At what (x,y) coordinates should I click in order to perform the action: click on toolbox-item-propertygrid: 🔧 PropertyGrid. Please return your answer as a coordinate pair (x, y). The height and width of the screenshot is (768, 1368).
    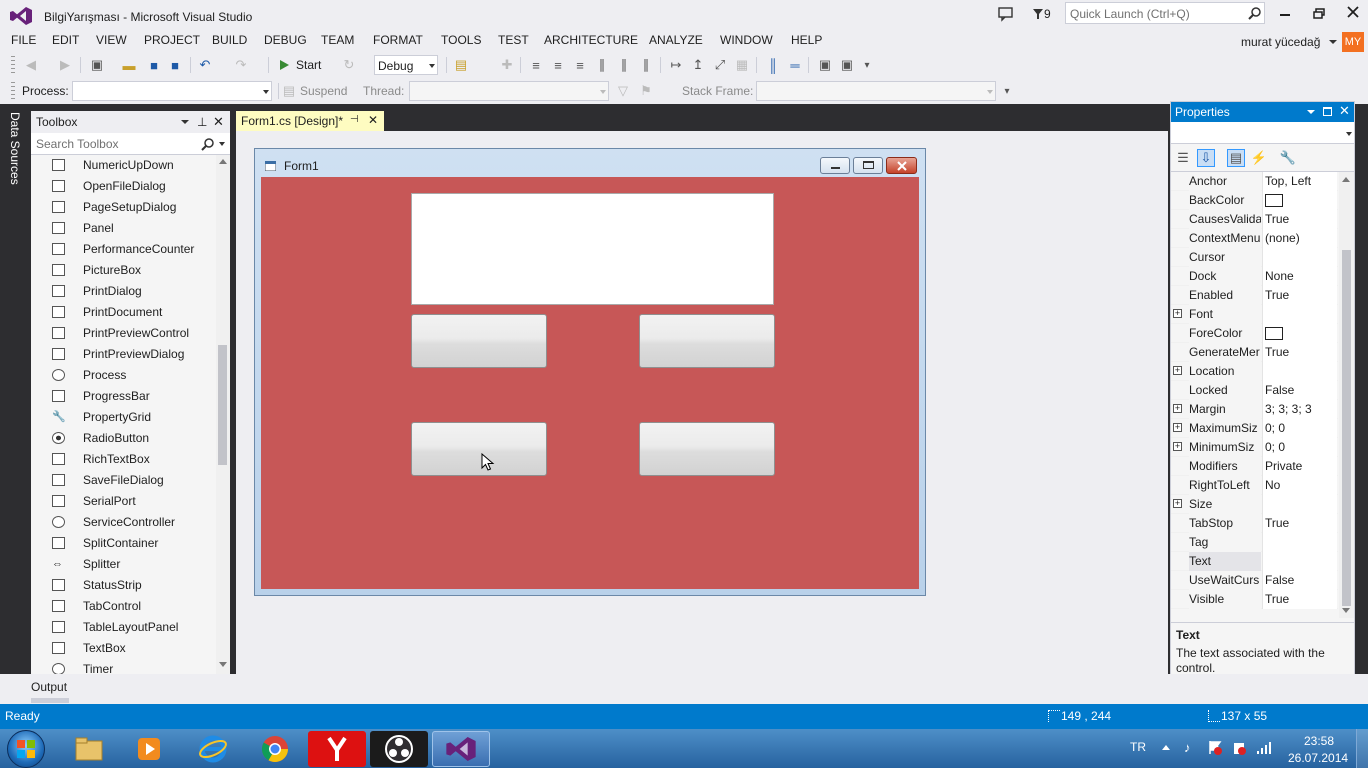
    Looking at the image, I should click on (123, 417).